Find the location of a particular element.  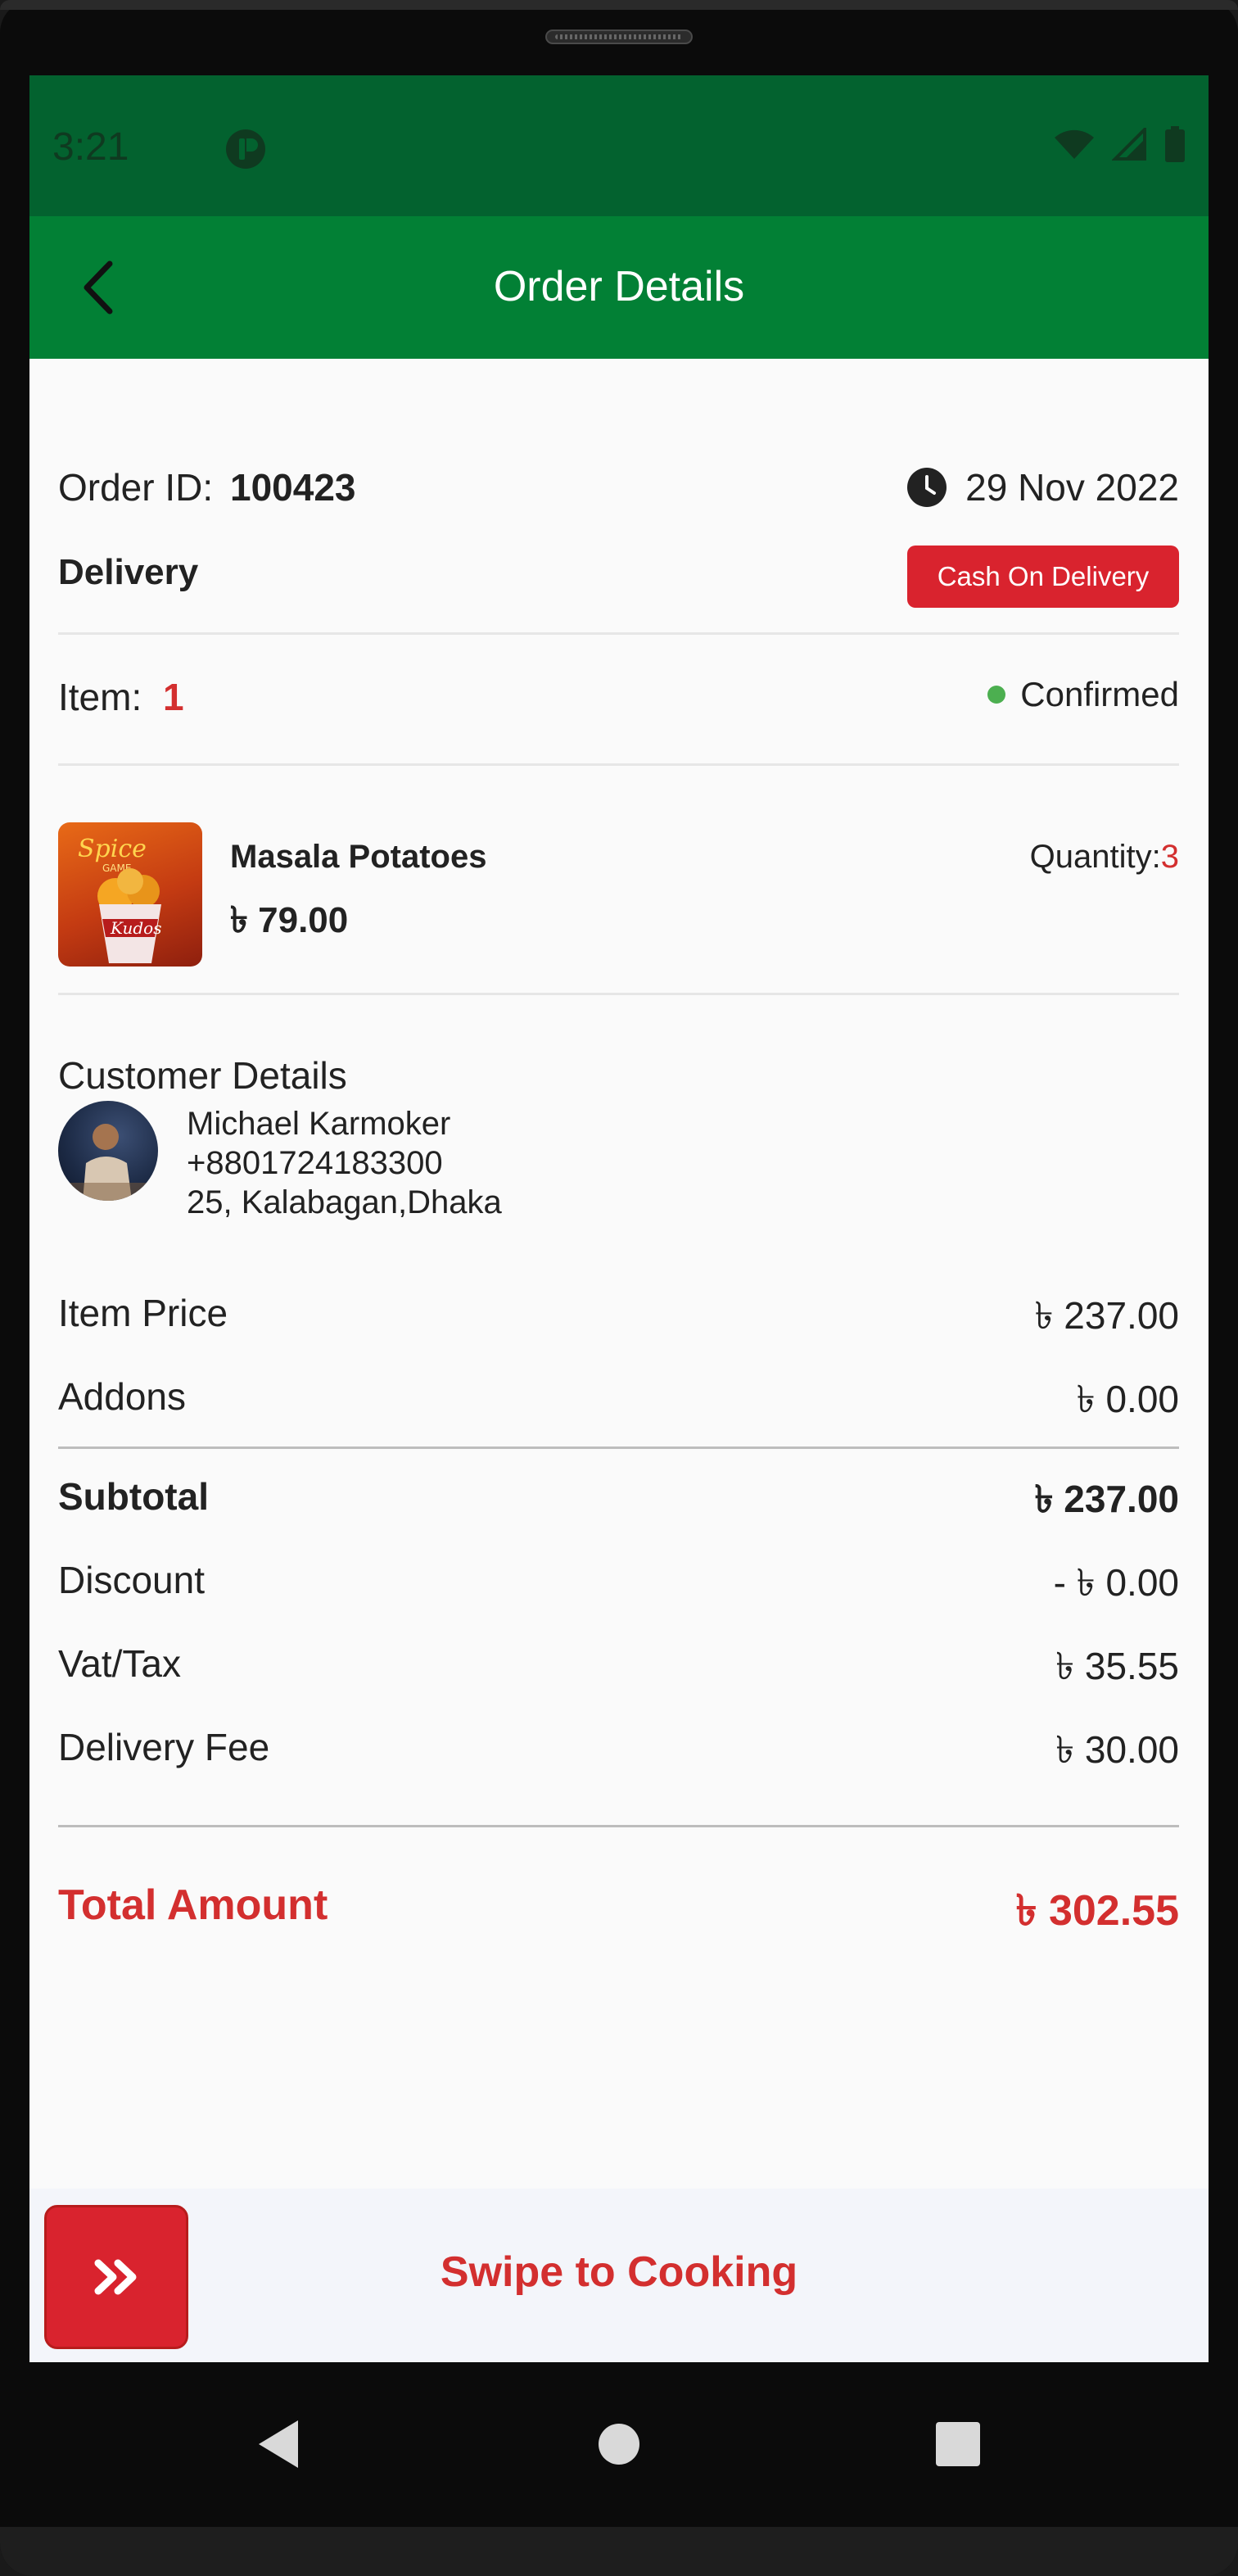

addons-value: ৳ 0.00 is located at coordinates (1128, 1399).